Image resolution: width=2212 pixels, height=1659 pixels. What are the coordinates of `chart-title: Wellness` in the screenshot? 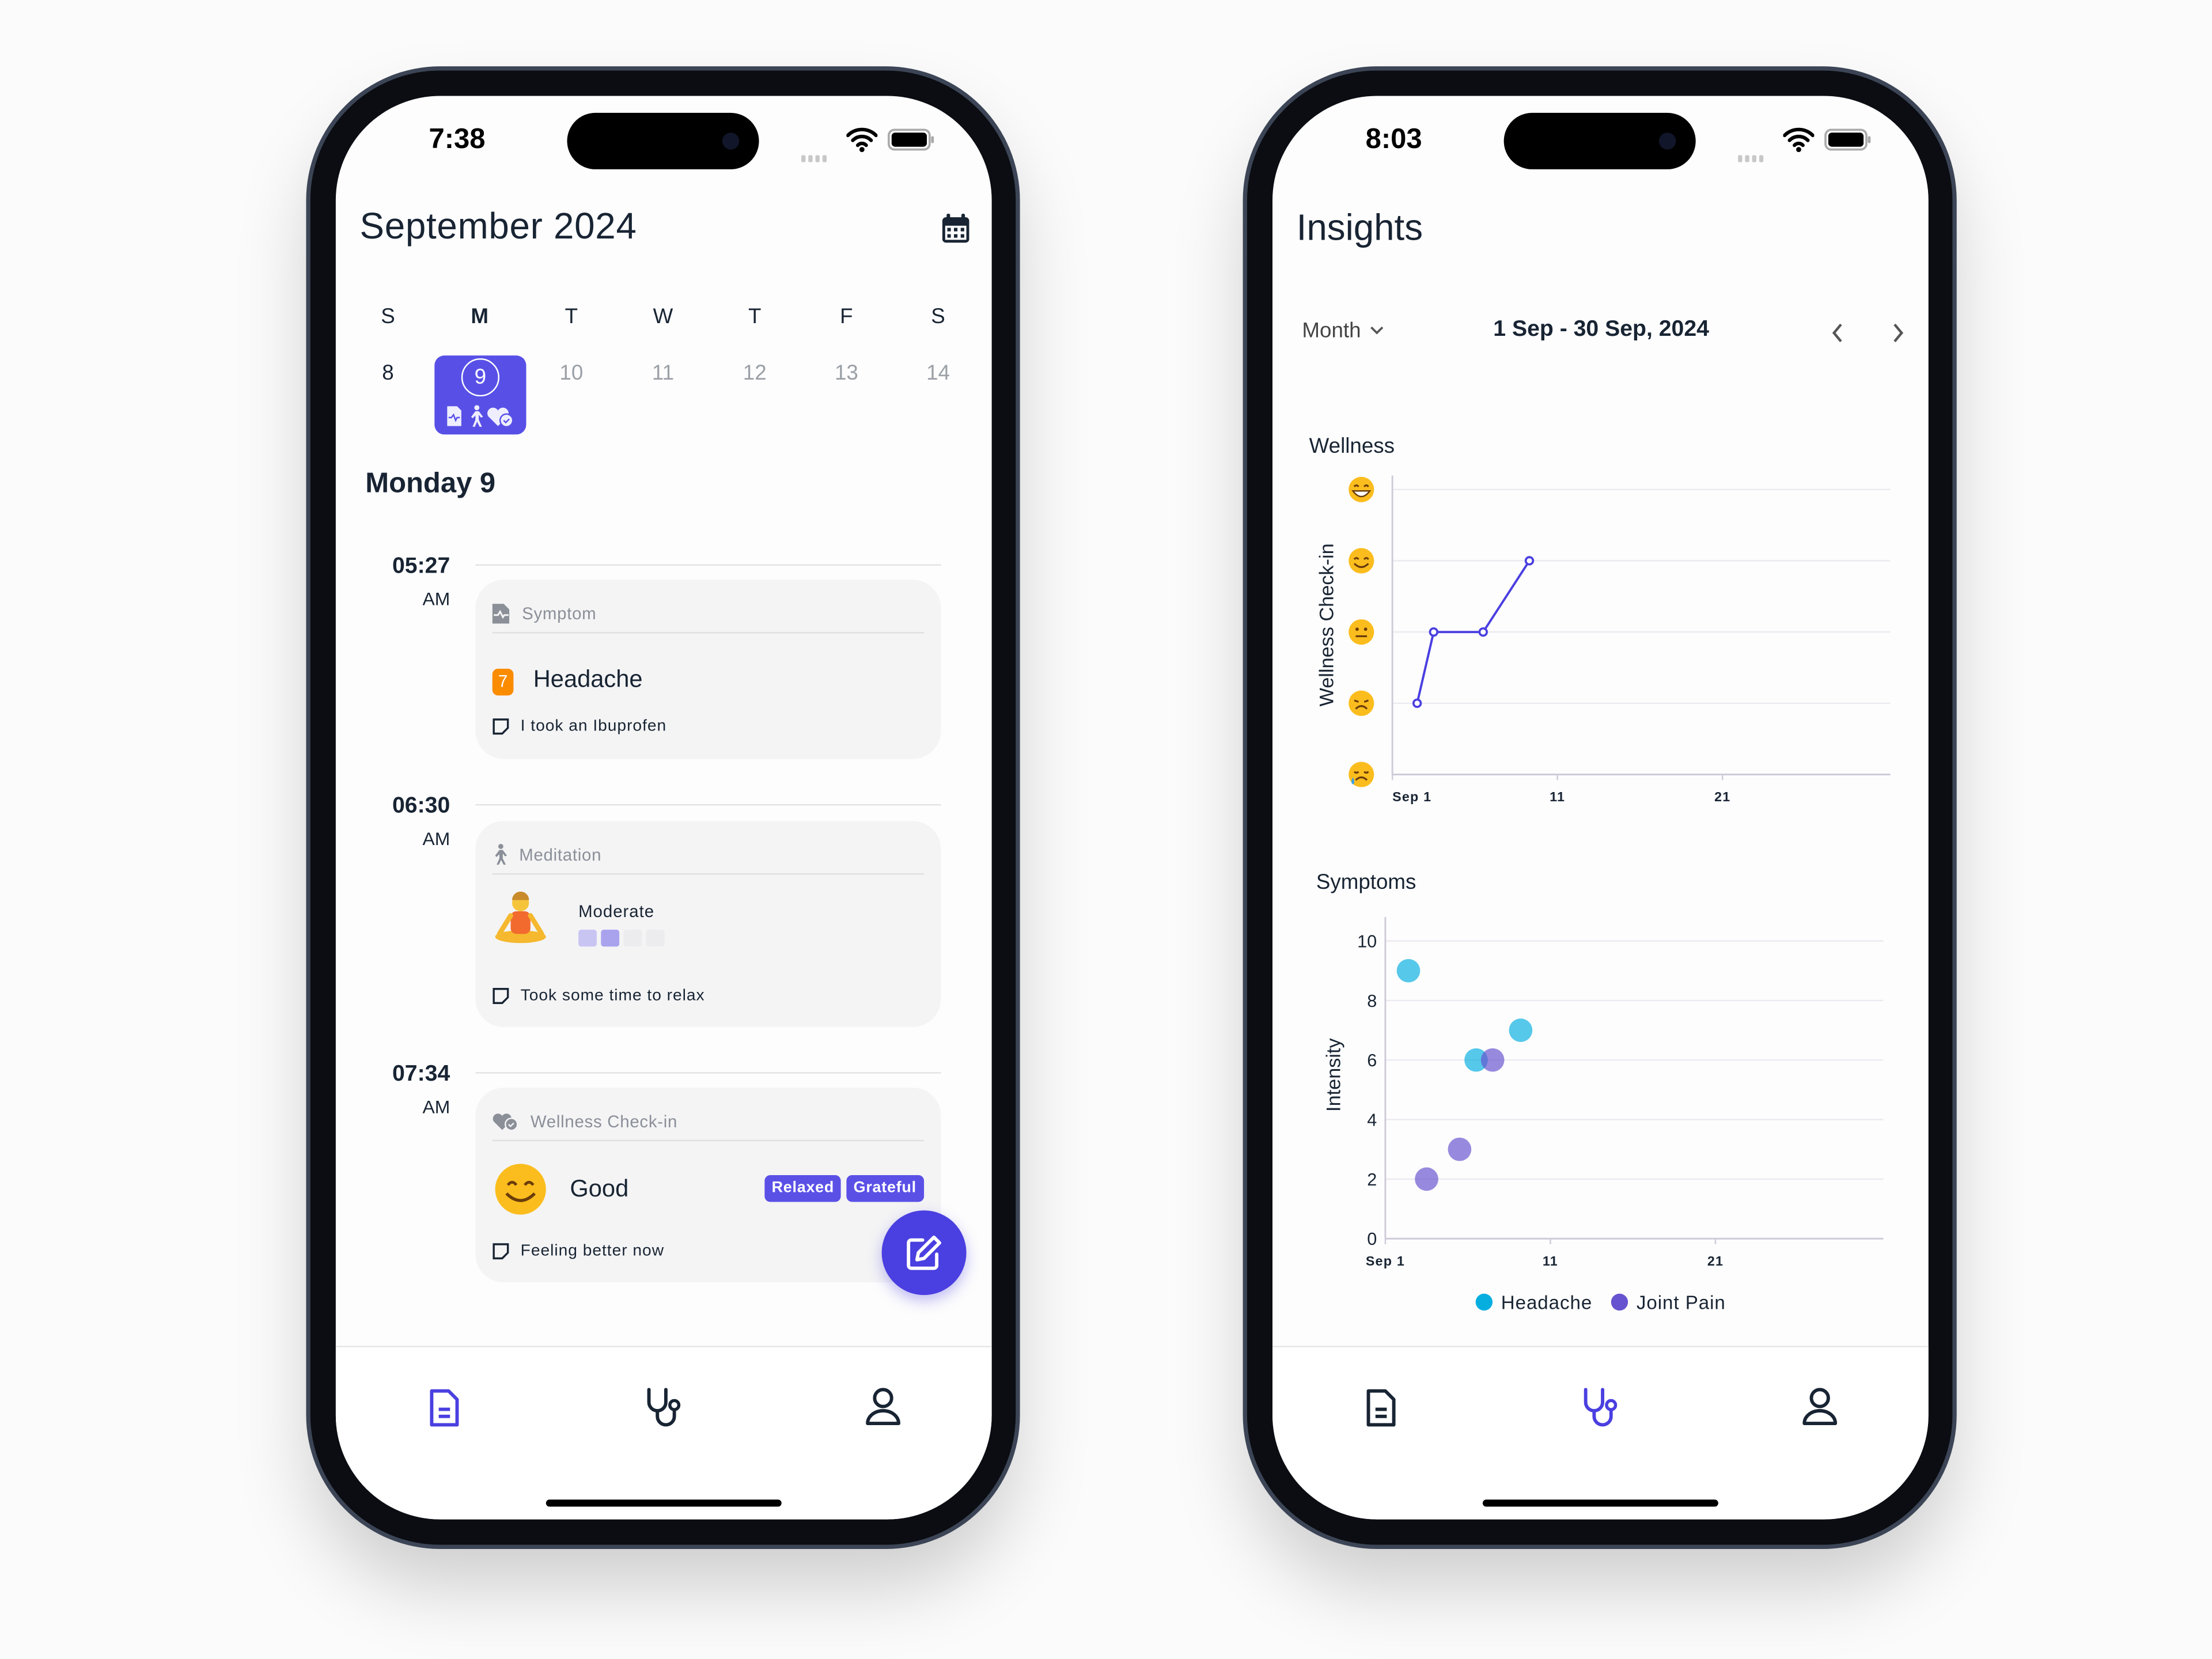 It's located at (1352, 445).